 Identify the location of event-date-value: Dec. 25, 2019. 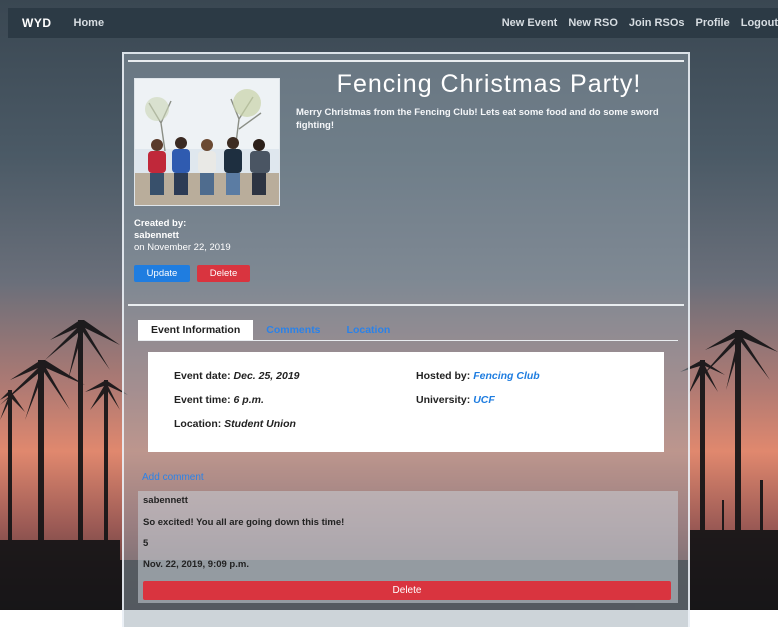
(266, 376).